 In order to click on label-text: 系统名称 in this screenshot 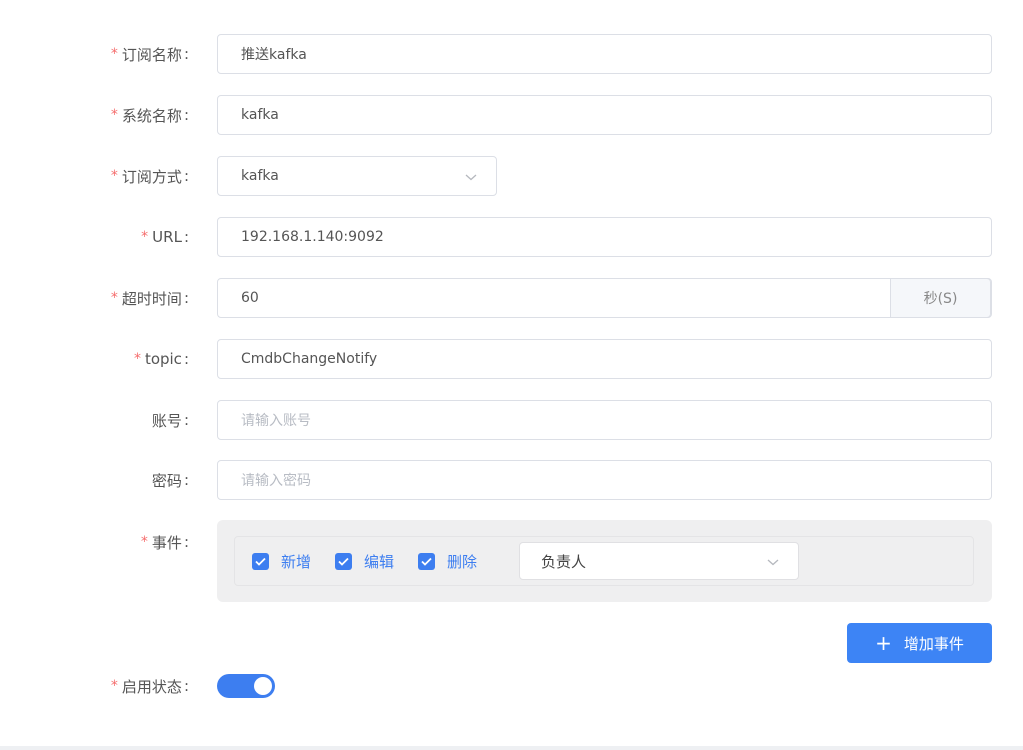, I will do `click(151, 115)`.